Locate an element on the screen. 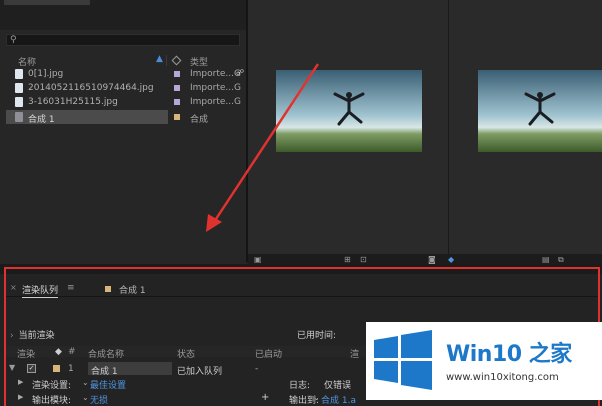 The image size is (602, 406). project-thumbnail-area is located at coordinates (123, 15).